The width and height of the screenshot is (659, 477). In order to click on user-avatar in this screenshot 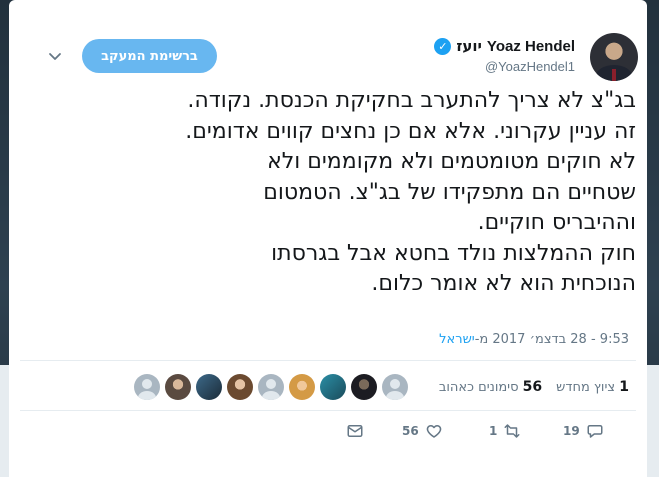, I will do `click(614, 57)`.